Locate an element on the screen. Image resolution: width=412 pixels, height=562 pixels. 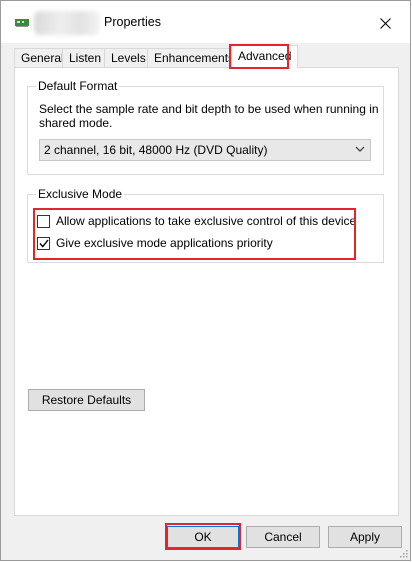
chevron-down-icon is located at coordinates (360, 149).